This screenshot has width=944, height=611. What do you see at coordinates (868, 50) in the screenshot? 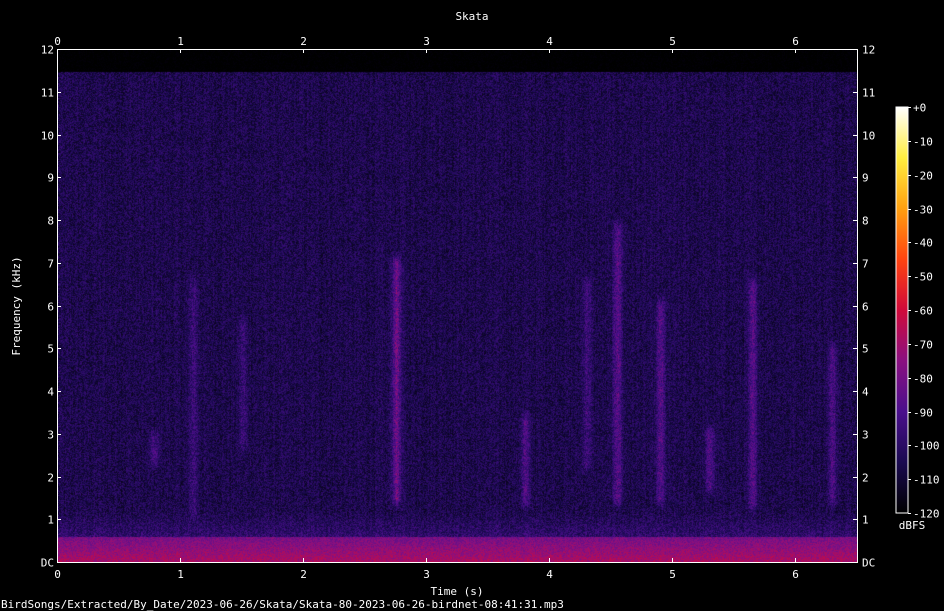
I see `y-tick-label-right-12: 12` at bounding box center [868, 50].